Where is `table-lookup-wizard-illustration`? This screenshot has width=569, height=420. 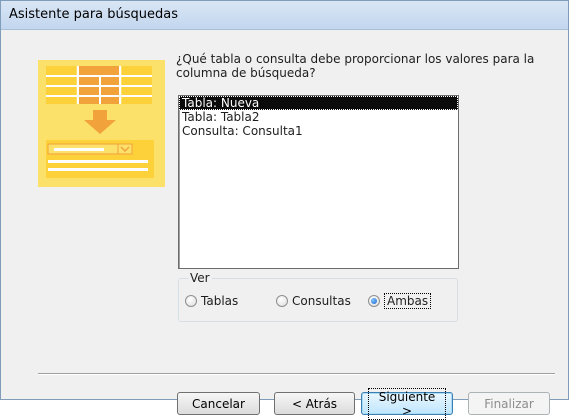
table-lookup-wizard-illustration is located at coordinates (101, 123).